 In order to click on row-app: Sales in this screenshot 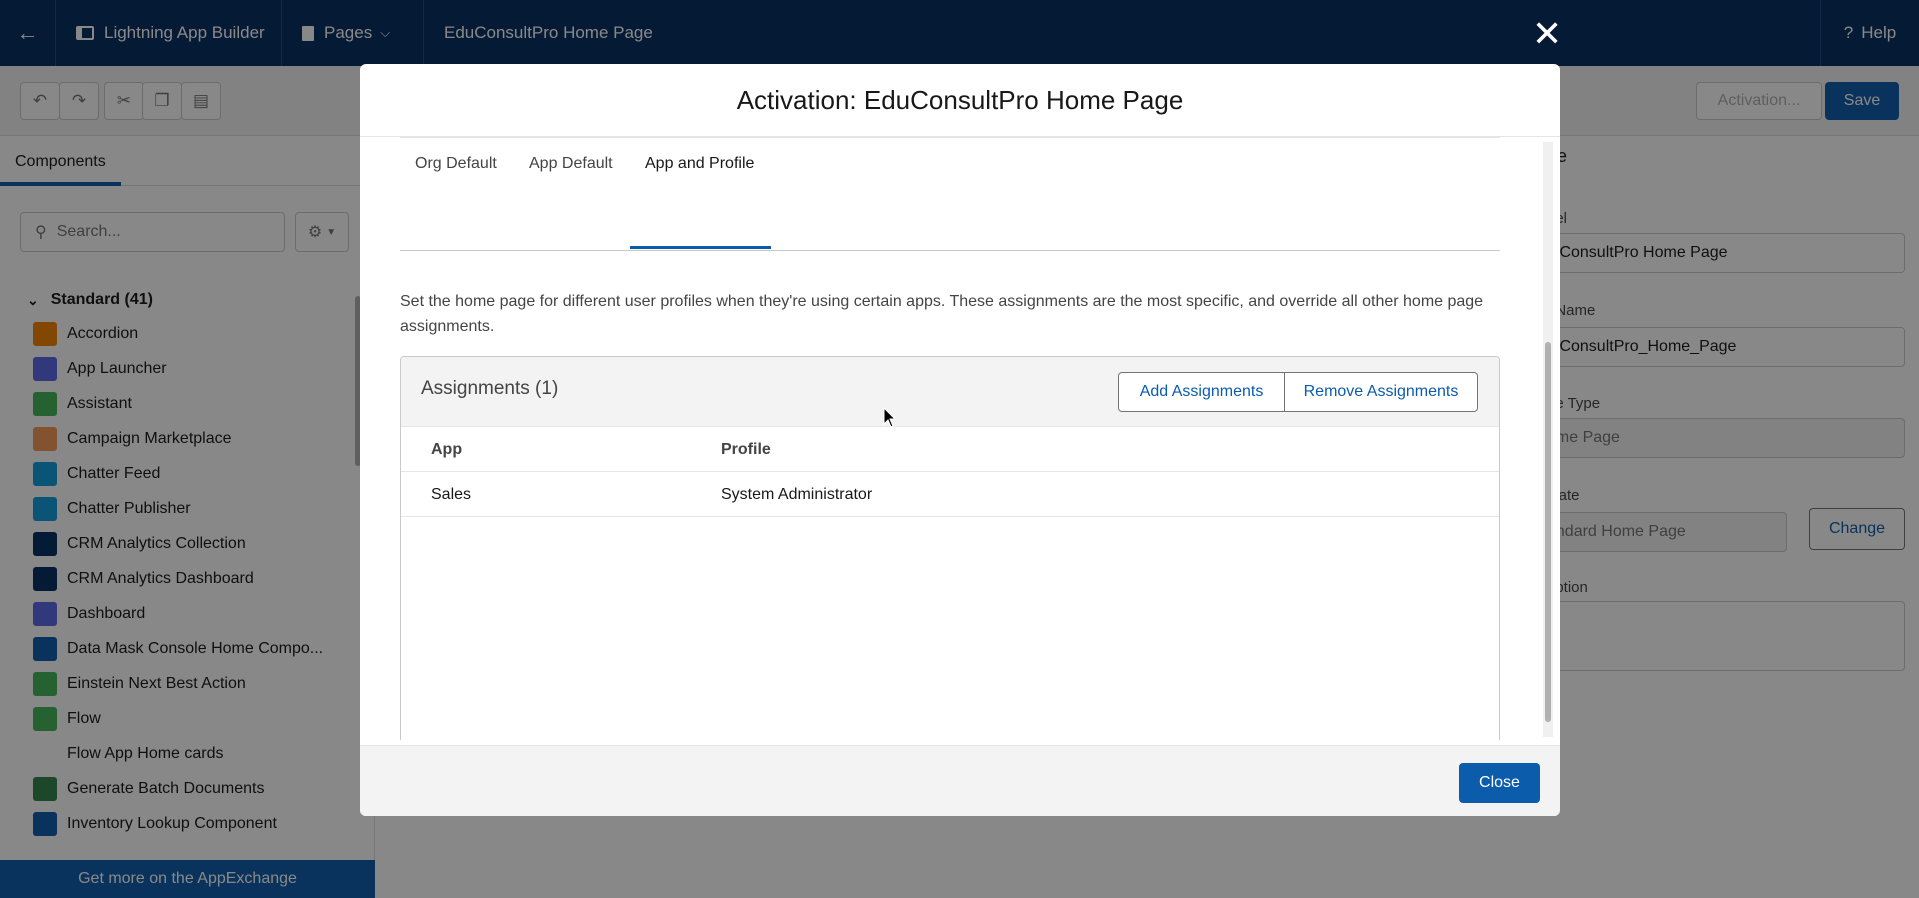, I will do `click(451, 494)`.